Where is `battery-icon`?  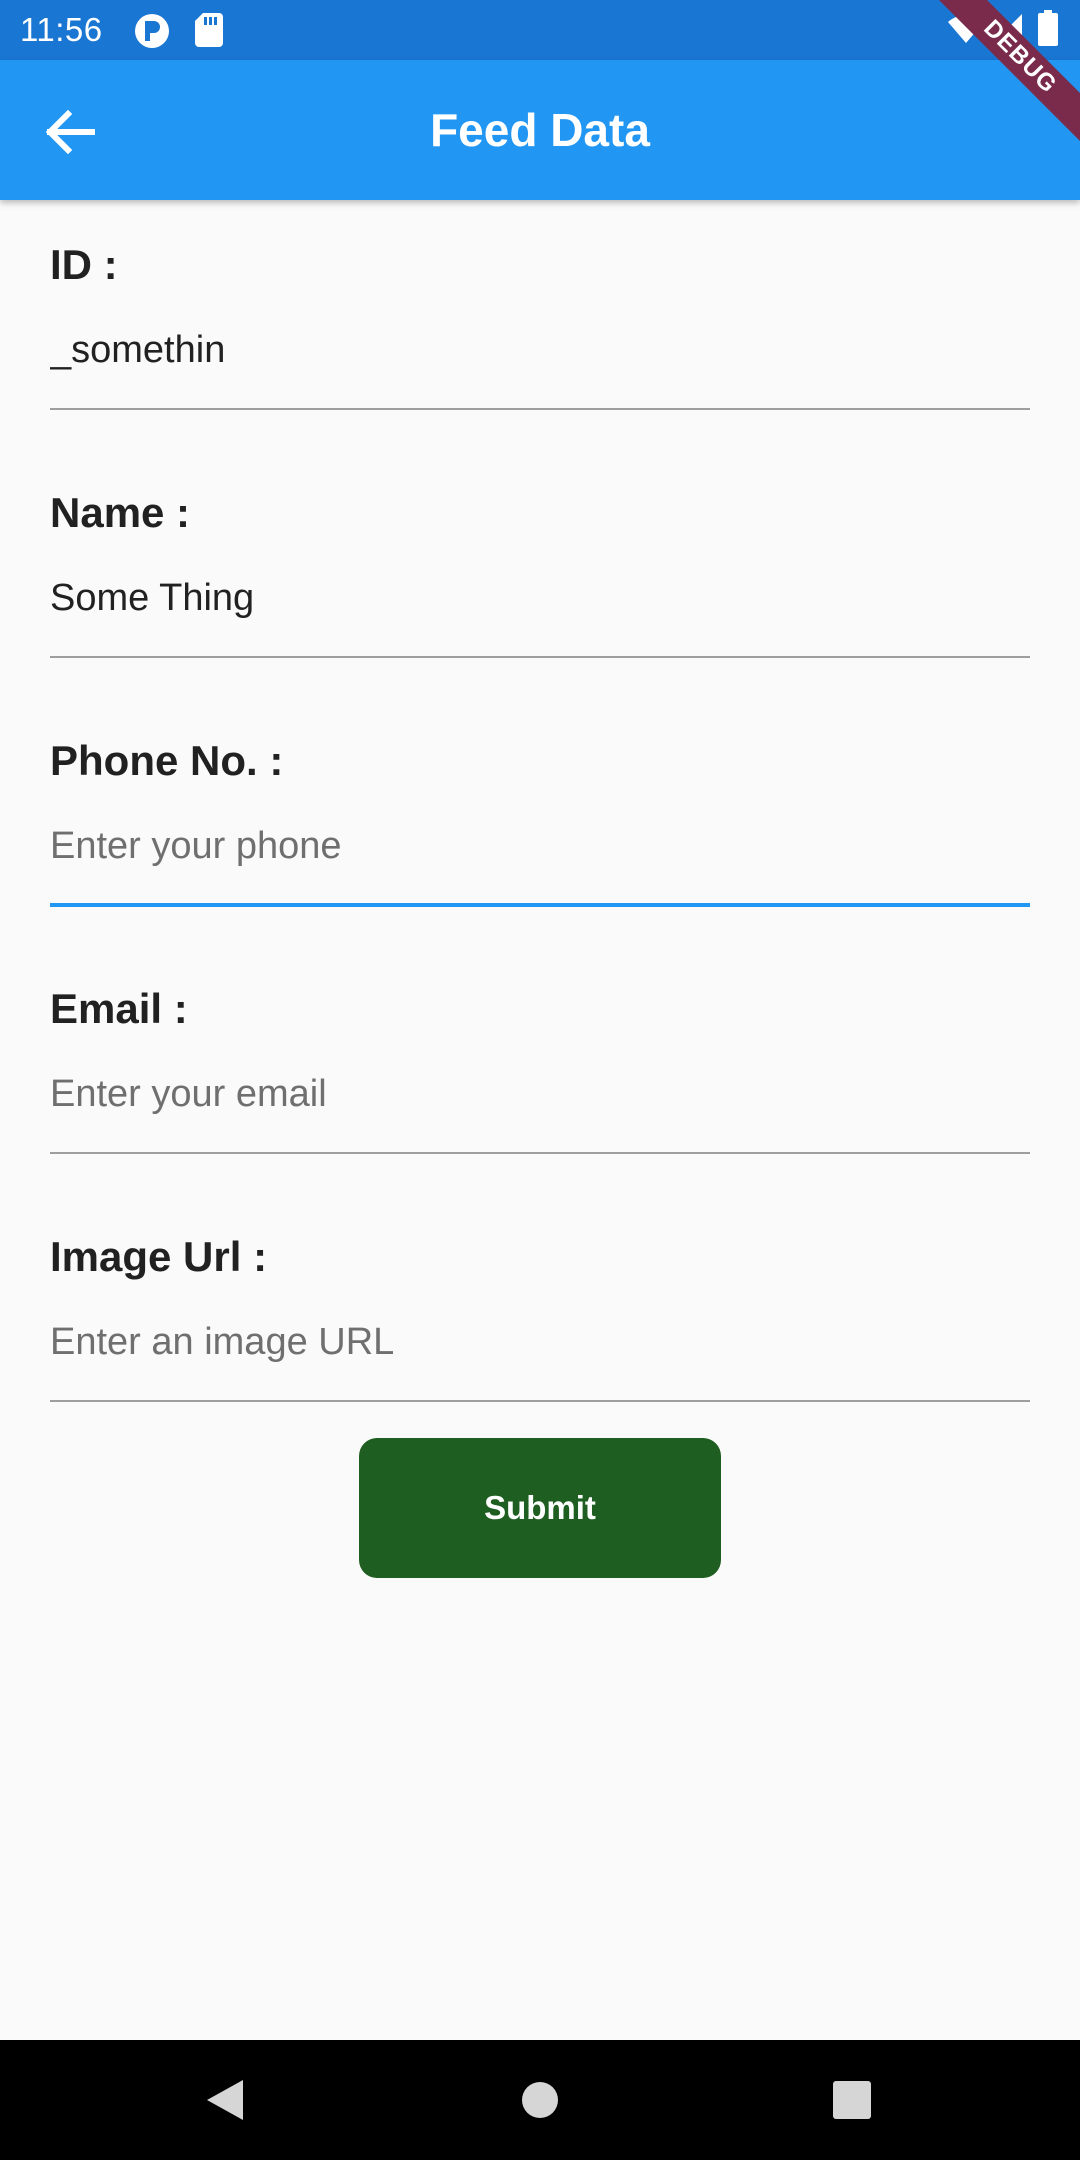
battery-icon is located at coordinates (1048, 30).